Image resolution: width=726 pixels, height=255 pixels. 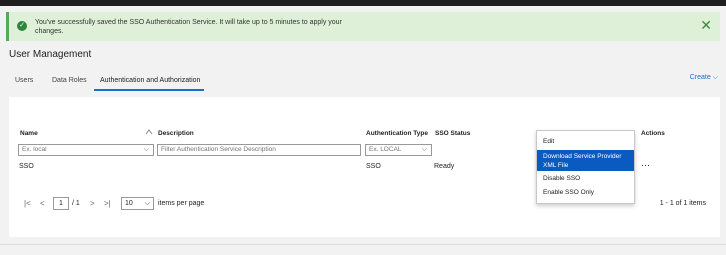 I want to click on sort-icon, so click(x=149, y=133).